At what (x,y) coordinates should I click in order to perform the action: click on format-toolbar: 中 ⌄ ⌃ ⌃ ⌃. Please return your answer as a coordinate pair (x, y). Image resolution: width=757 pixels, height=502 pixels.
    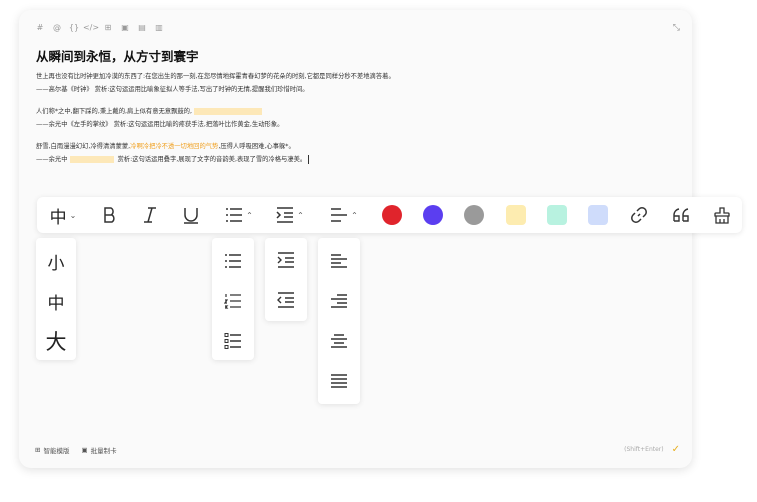
    Looking at the image, I should click on (389, 215).